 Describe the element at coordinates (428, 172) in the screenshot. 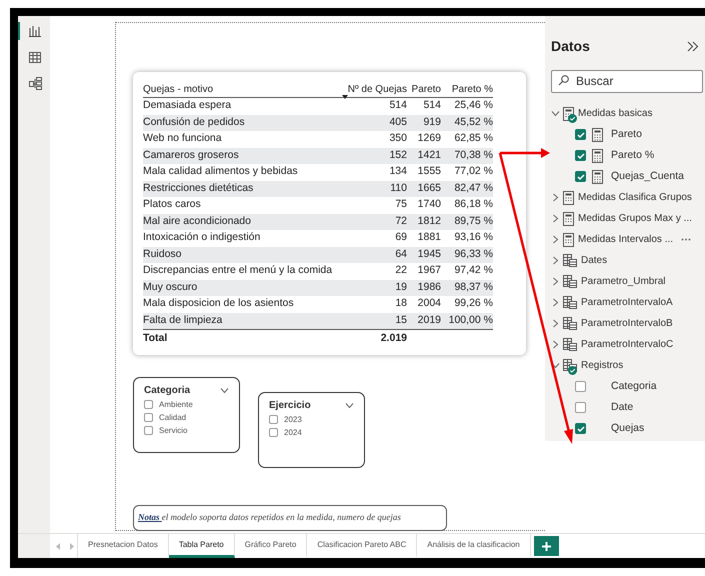

I see `table-cell-text: 1555` at that location.